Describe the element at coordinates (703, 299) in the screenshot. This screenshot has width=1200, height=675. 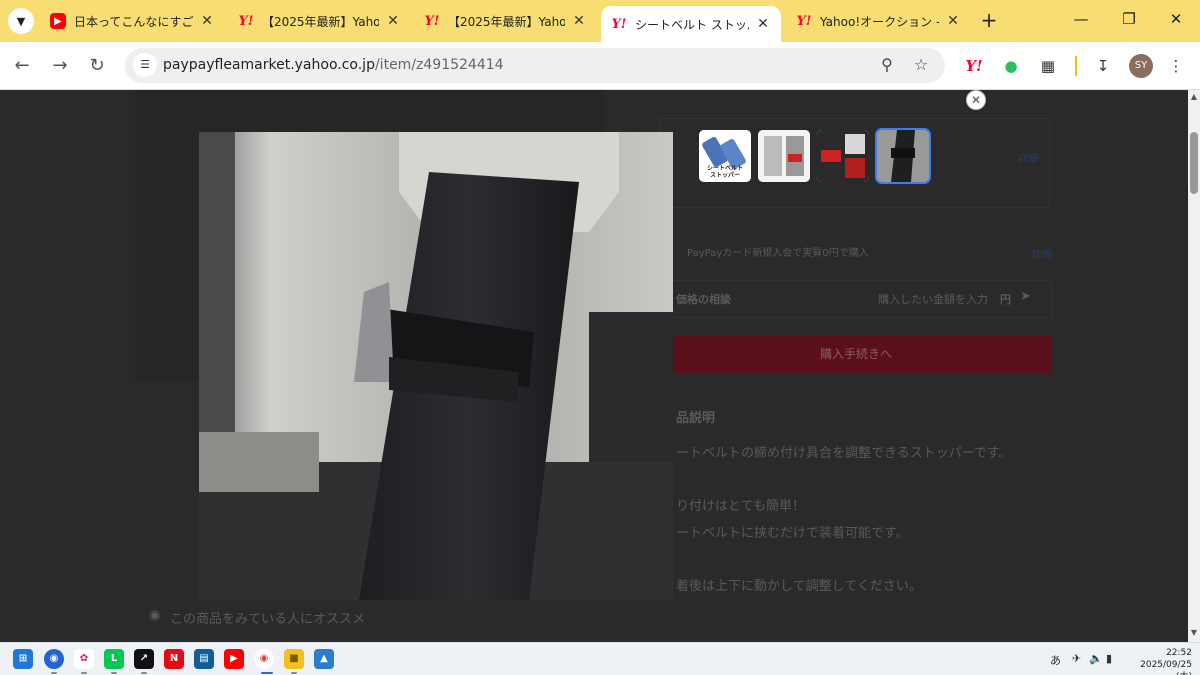
I see `offer-label: 価格の相談` at that location.